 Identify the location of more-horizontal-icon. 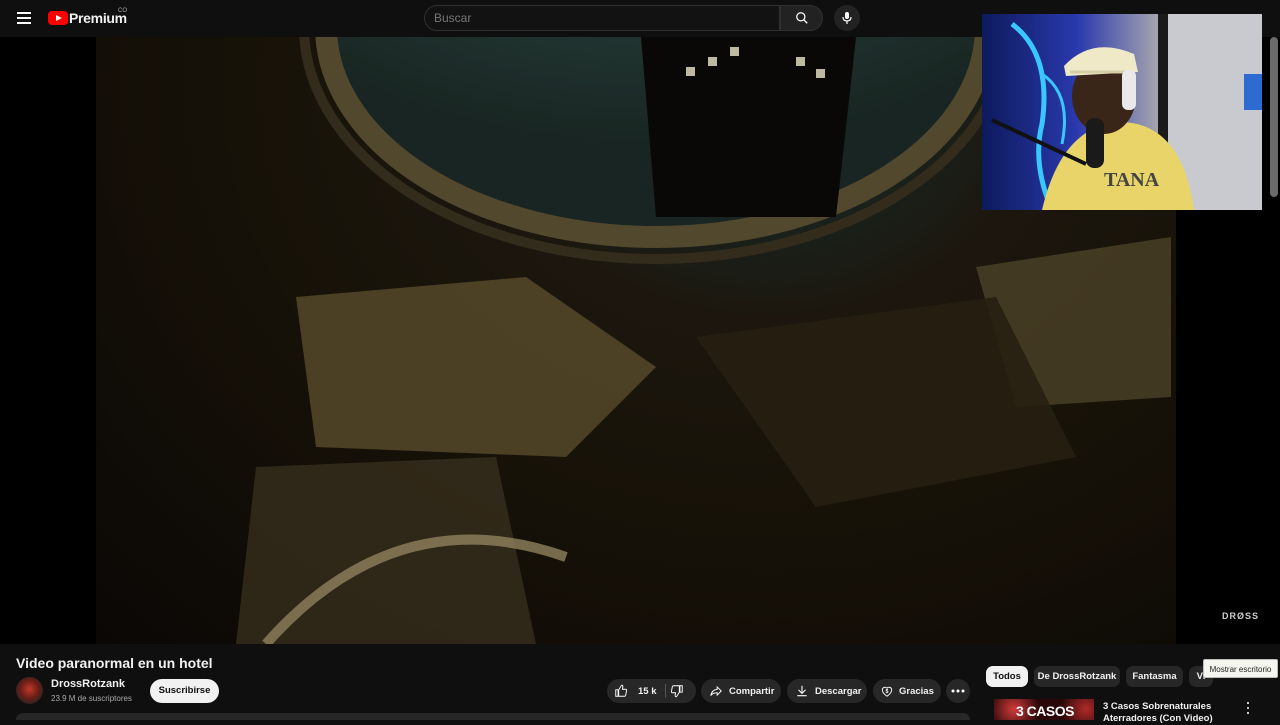
(958, 691).